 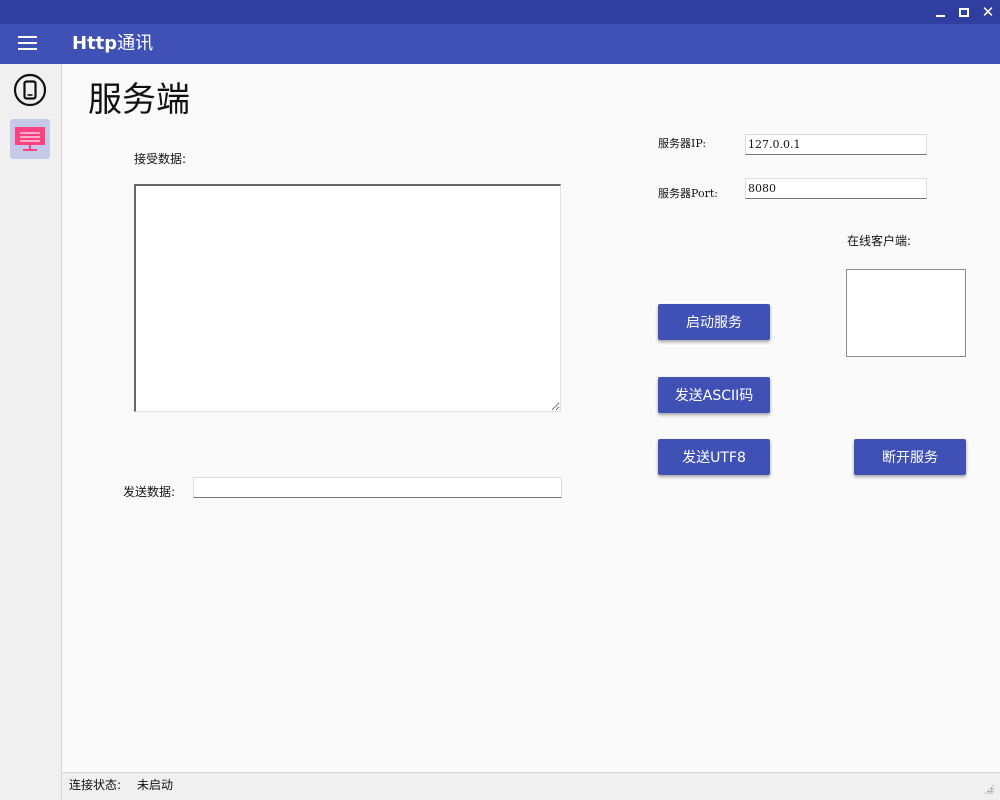 What do you see at coordinates (682, 143) in the screenshot?
I see `server-ip-label: 服务器IP:` at bounding box center [682, 143].